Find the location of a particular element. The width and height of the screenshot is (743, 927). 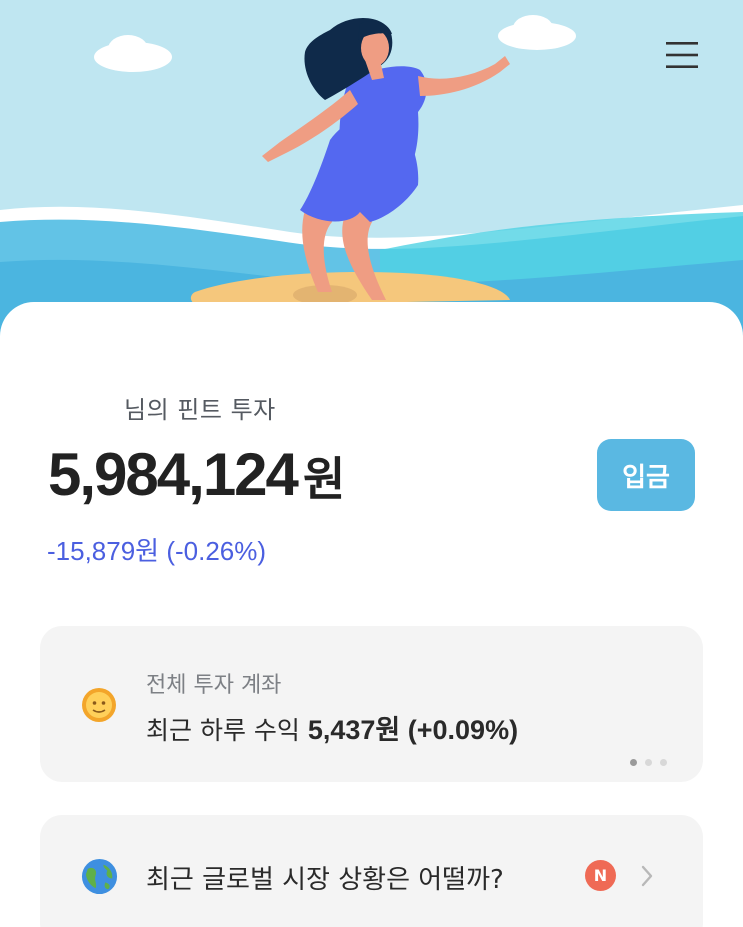

daily-profit-text: 최근 하루 수익 5,437원 (+0.09%) is located at coordinates (332, 727).